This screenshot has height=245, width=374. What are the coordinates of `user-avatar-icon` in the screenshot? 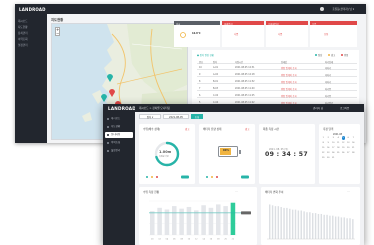 It's located at (322, 8).